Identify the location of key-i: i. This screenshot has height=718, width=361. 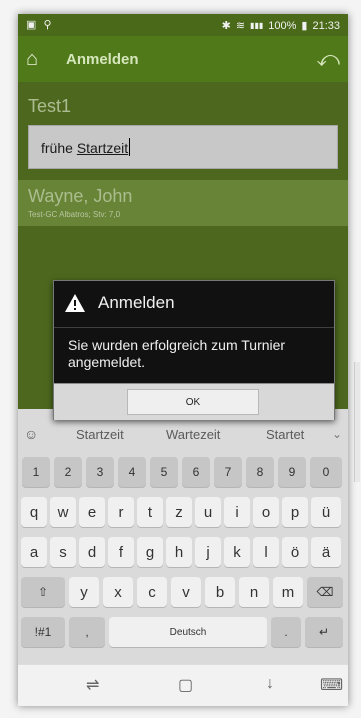
(237, 512).